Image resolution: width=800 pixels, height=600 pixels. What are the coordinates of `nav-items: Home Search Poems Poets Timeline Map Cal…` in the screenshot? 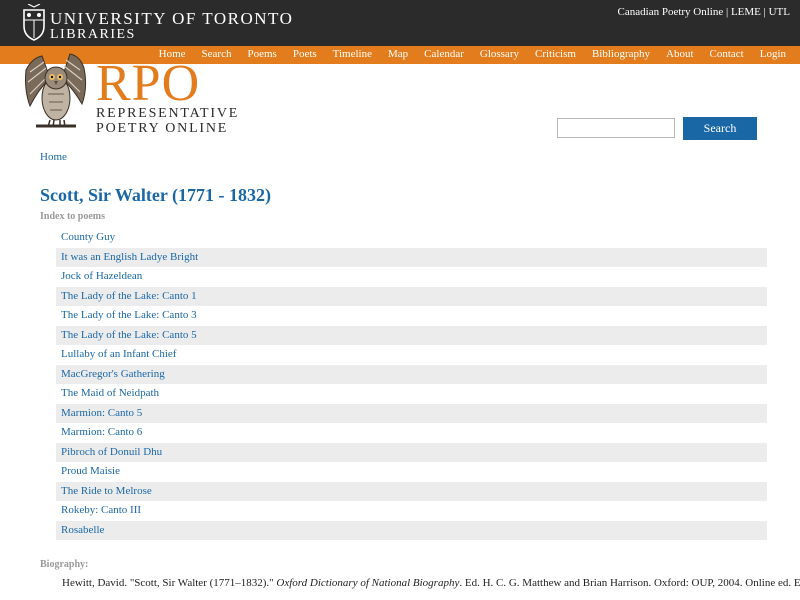 It's located at (472, 55).